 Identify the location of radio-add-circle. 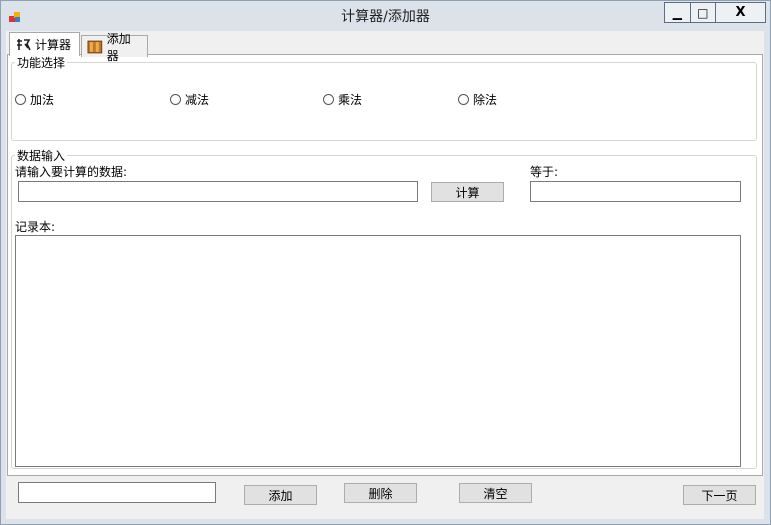
(20, 99).